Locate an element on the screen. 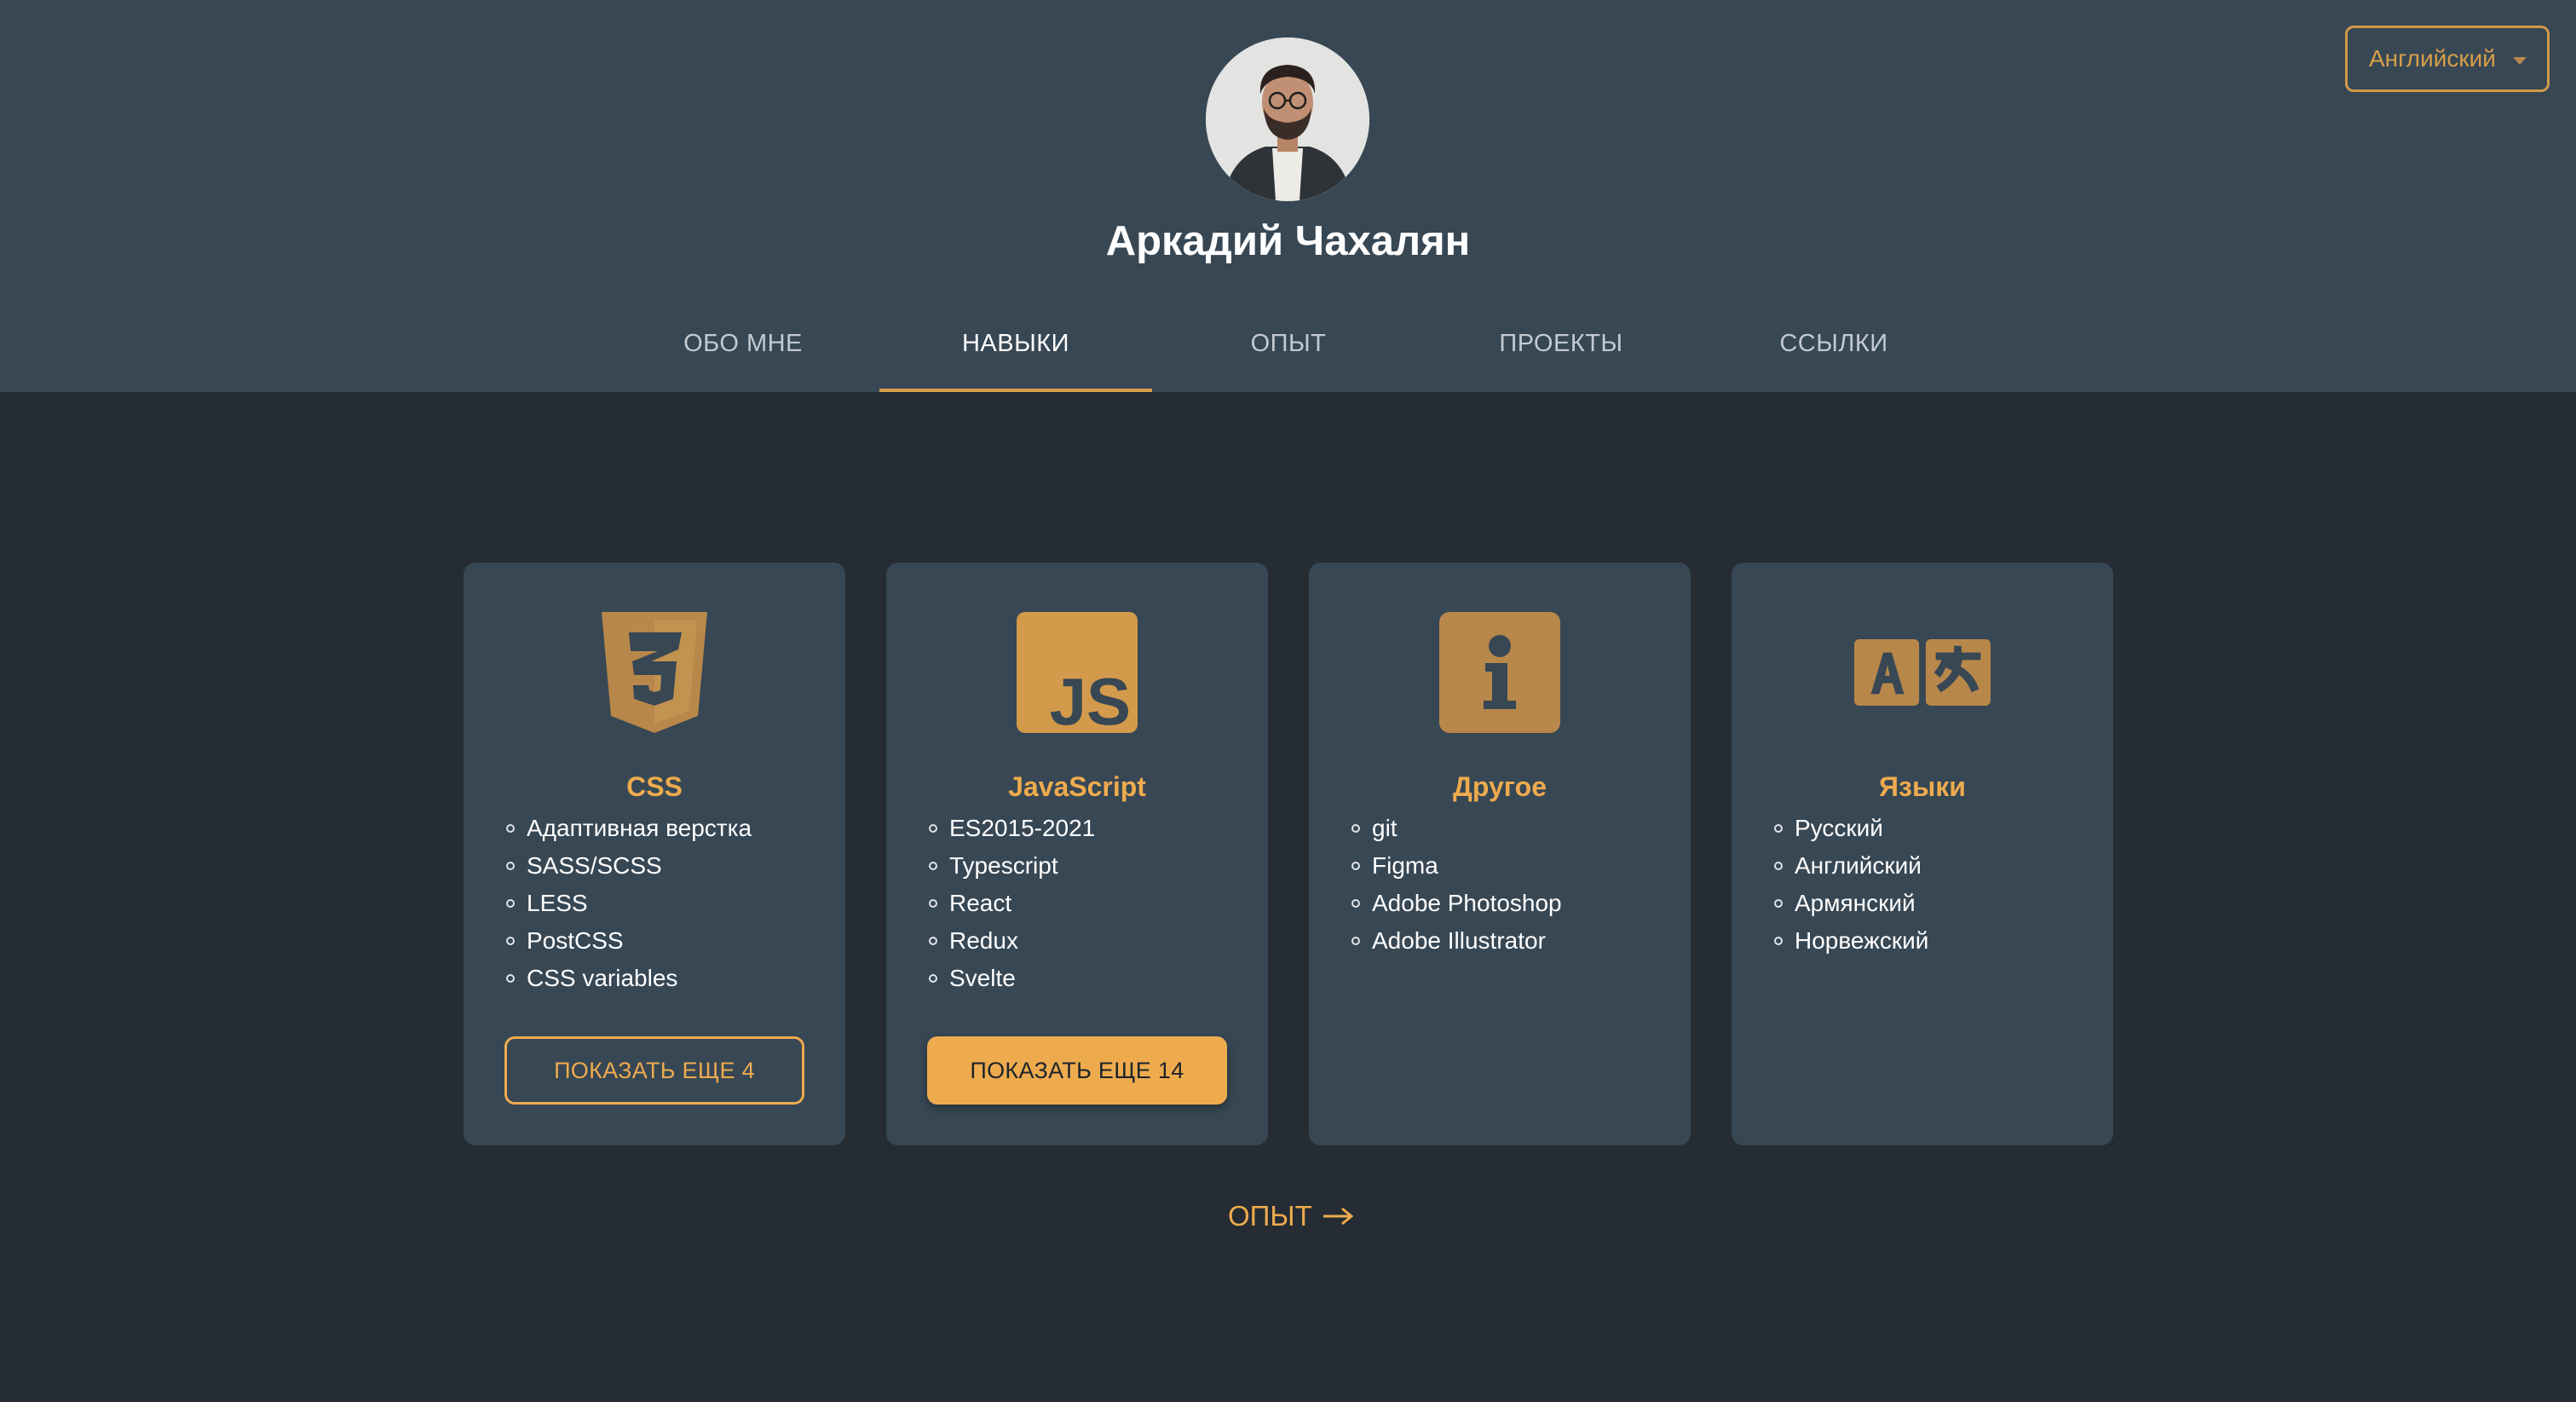  list-item: Адаптивная верстка is located at coordinates (628, 828).